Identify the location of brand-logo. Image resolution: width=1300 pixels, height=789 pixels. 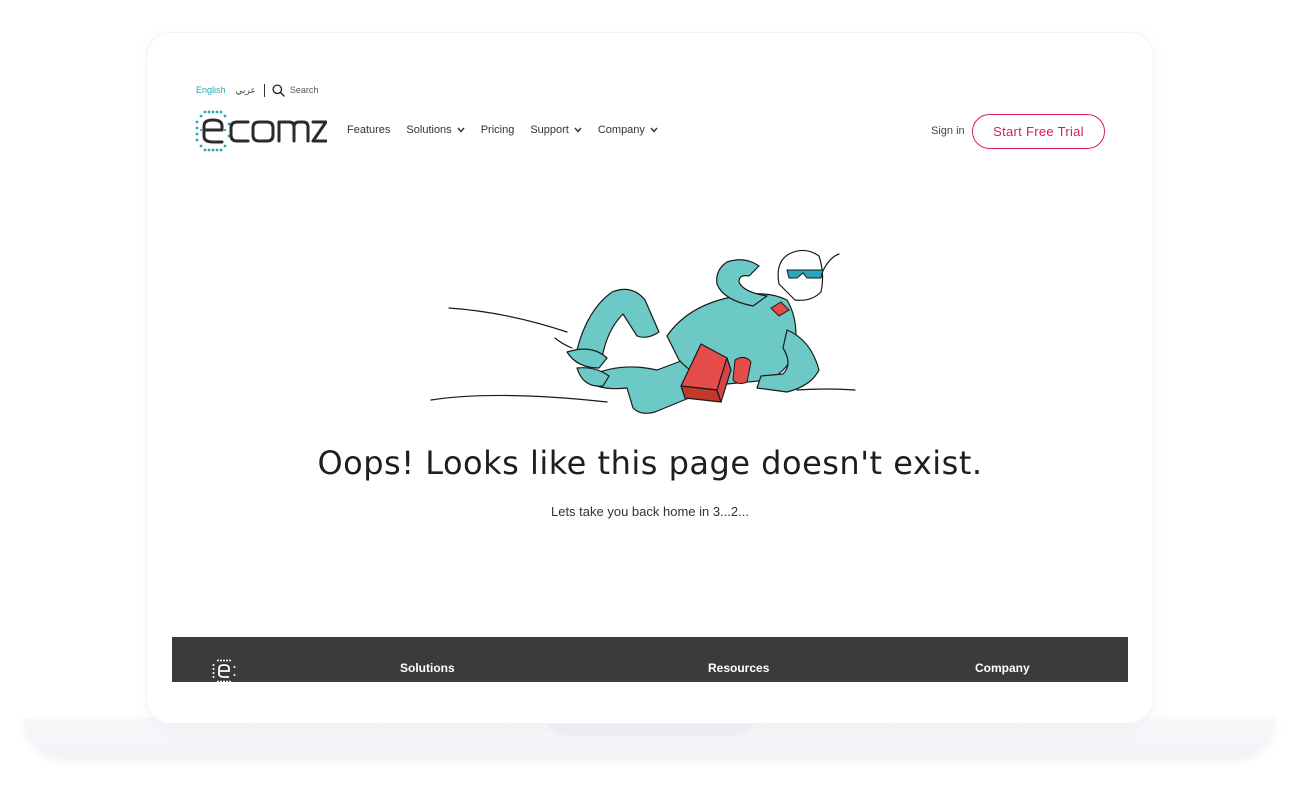
(261, 134).